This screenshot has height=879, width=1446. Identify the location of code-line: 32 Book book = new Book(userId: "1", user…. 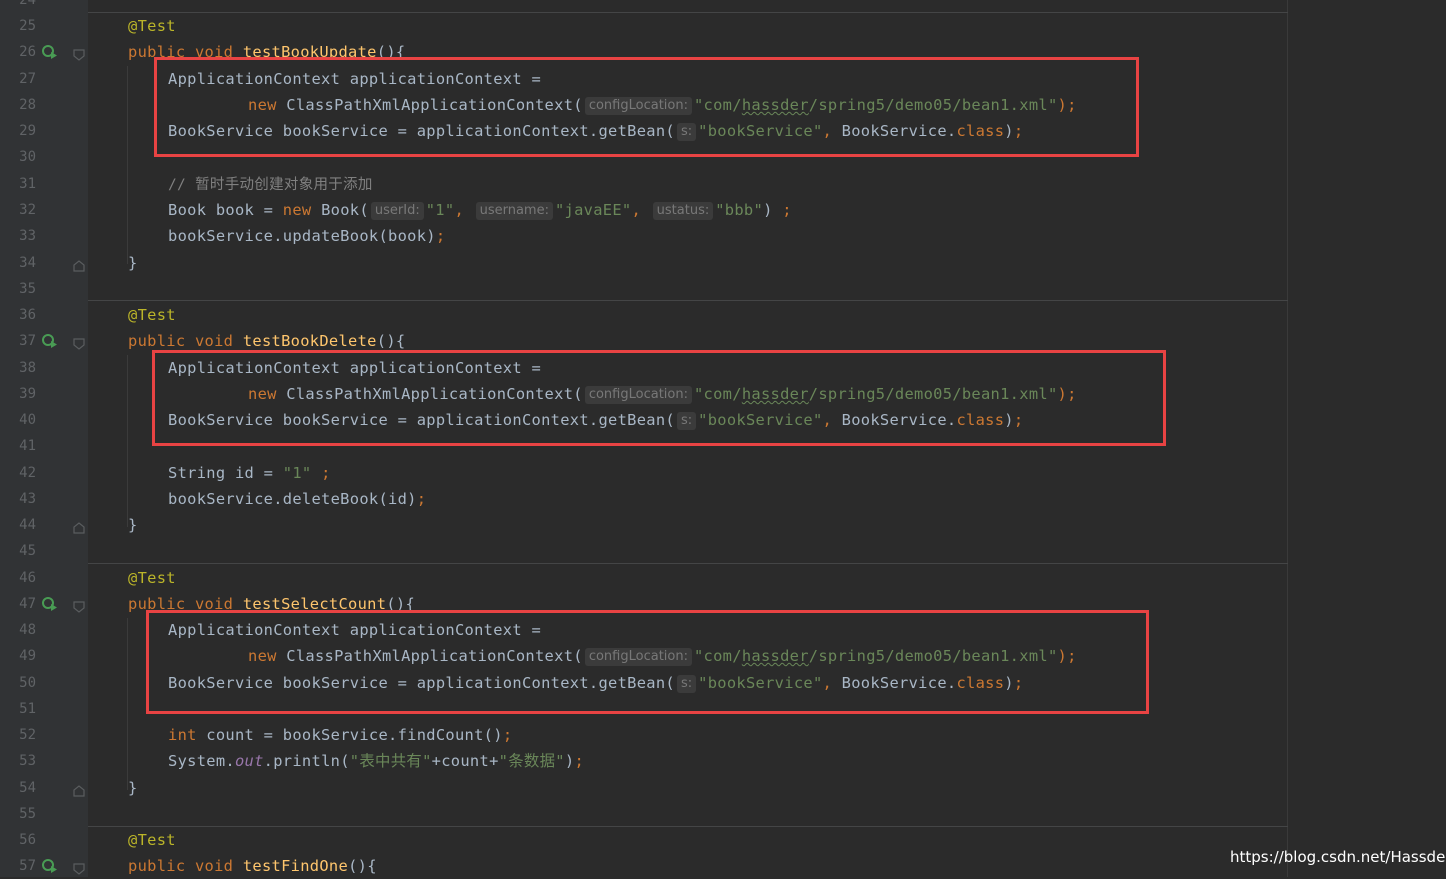
(723, 210).